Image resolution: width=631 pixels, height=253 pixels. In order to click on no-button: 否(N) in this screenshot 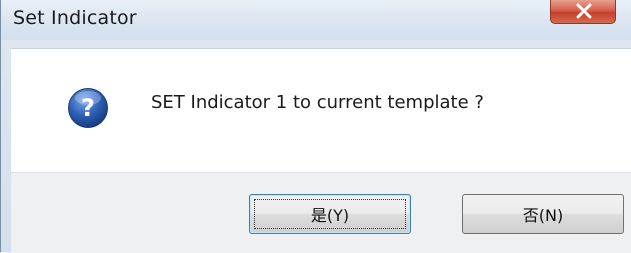, I will do `click(543, 214)`.